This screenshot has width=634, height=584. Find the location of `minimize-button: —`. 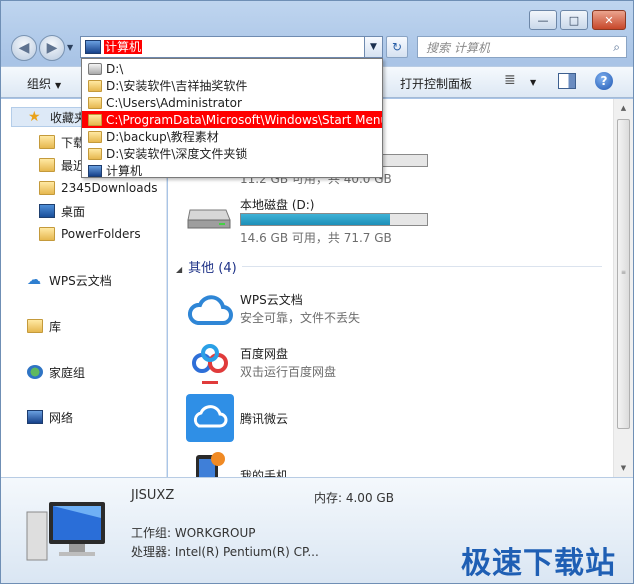

minimize-button: — is located at coordinates (543, 20).